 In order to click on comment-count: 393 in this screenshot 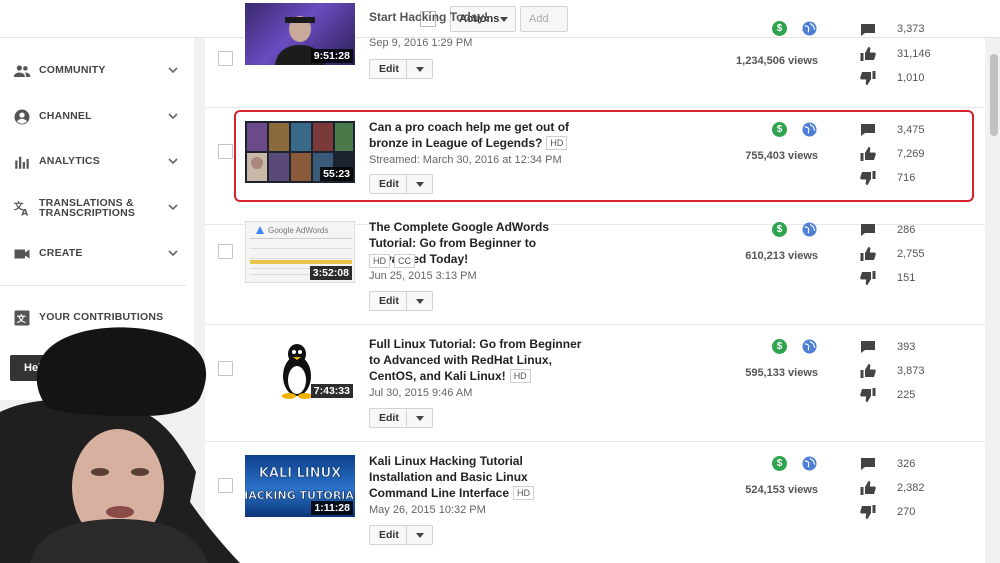, I will do `click(906, 347)`.